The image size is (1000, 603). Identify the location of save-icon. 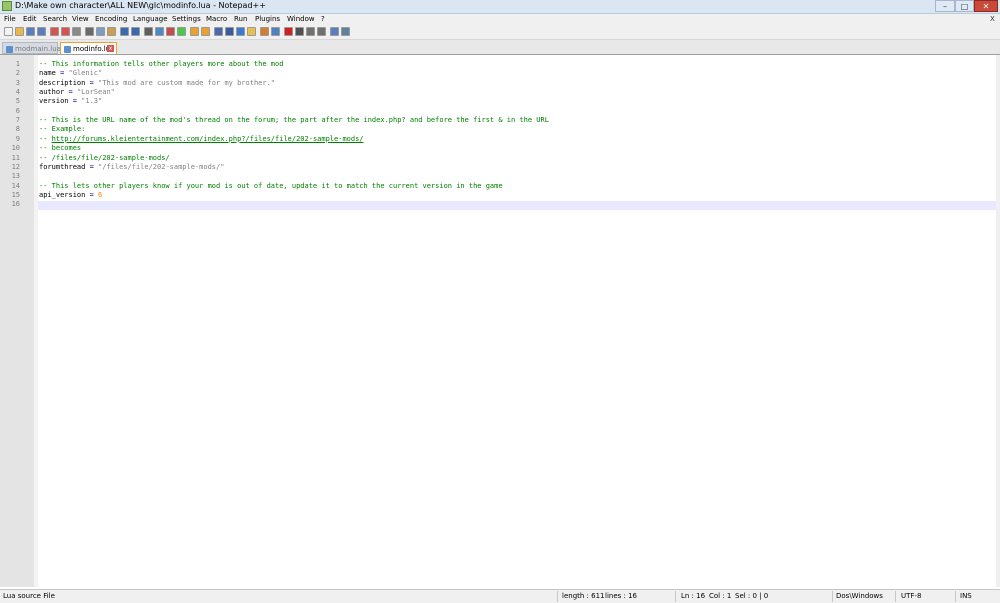
(30, 31).